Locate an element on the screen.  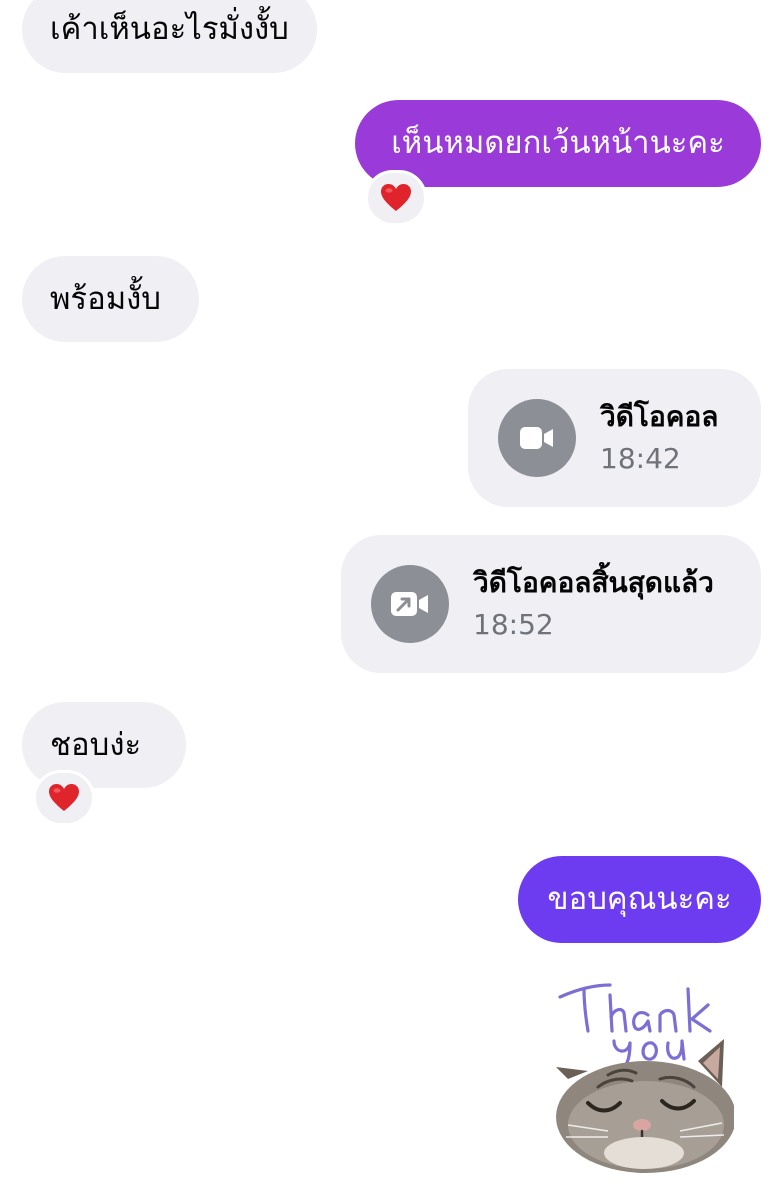
message-text: พร้อมงั้บ is located at coordinates (105, 298).